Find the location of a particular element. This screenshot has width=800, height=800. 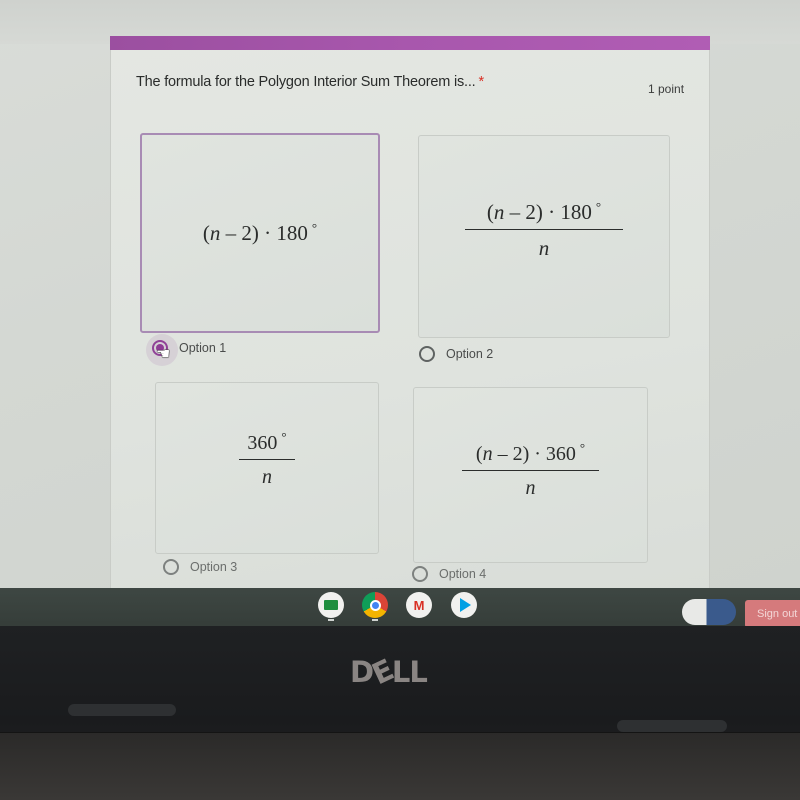

option-image-4: (n – 2) · 360 ° n is located at coordinates (530, 475).